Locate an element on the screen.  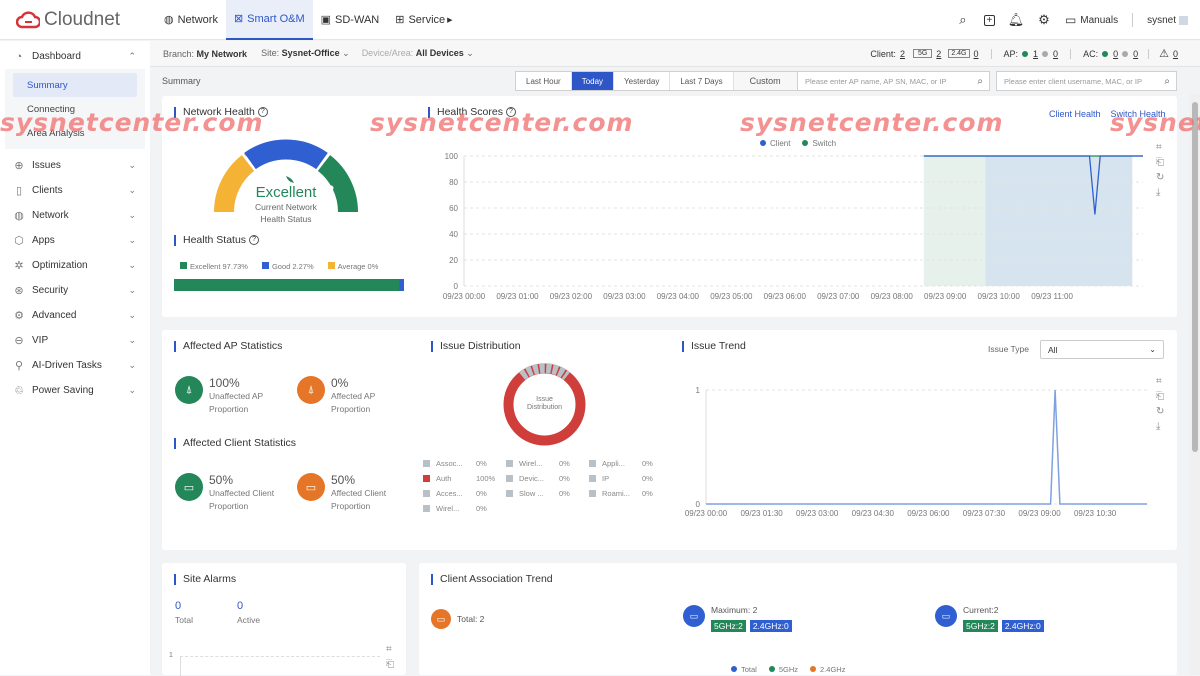
issue-legend-item: Assoc... 0% is located at coordinates (455, 463).